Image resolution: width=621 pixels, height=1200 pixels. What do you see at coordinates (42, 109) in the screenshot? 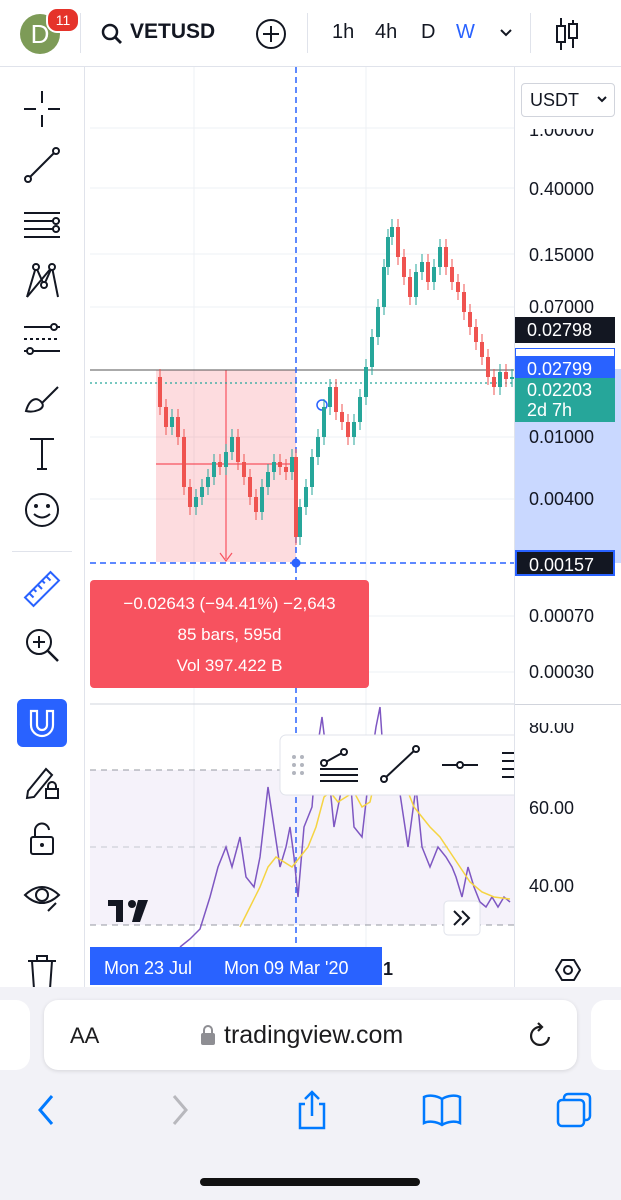
I see `crosshair-icon` at bounding box center [42, 109].